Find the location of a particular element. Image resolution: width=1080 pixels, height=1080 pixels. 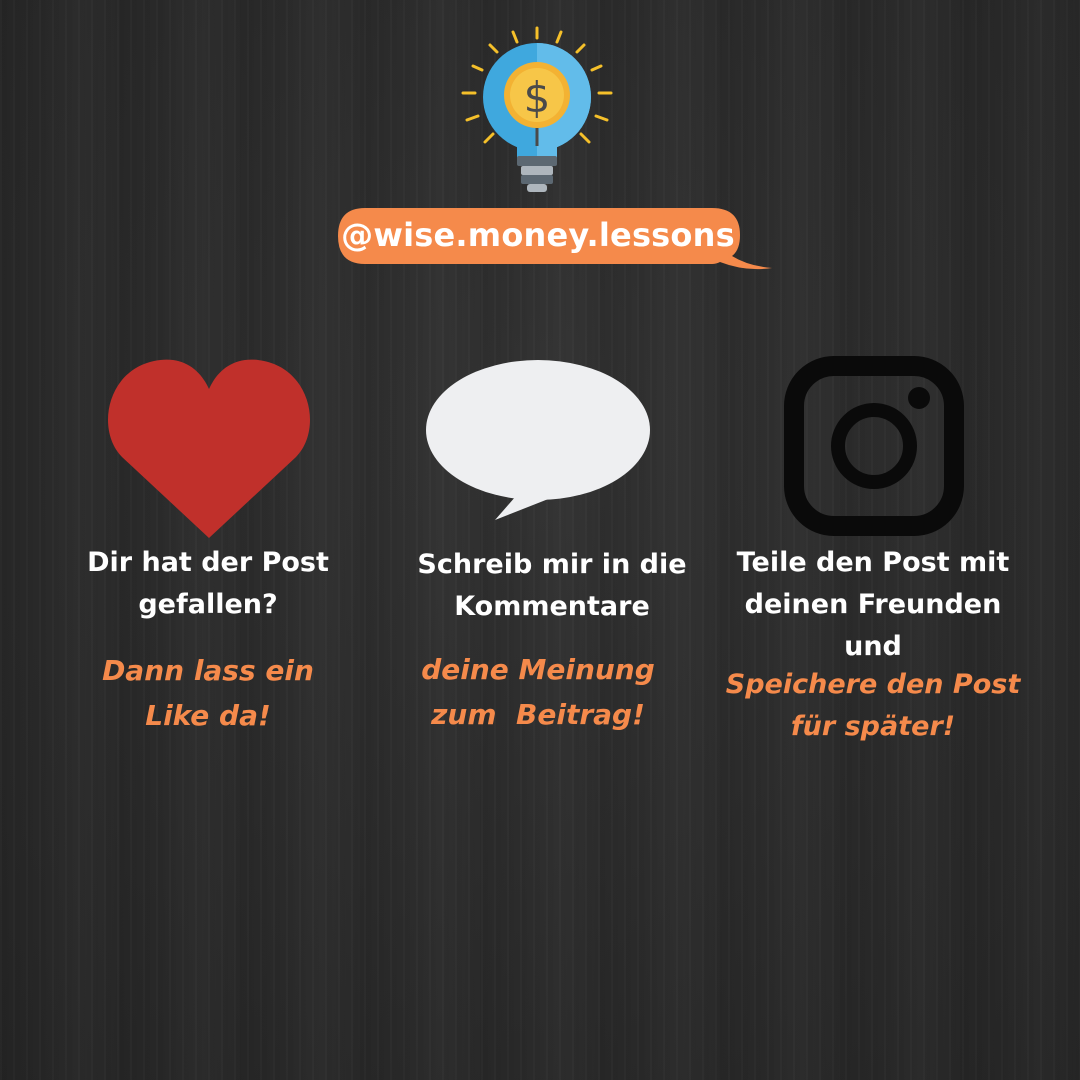

comment-prompt-line1: Schreib mir in die is located at coordinates (552, 564).